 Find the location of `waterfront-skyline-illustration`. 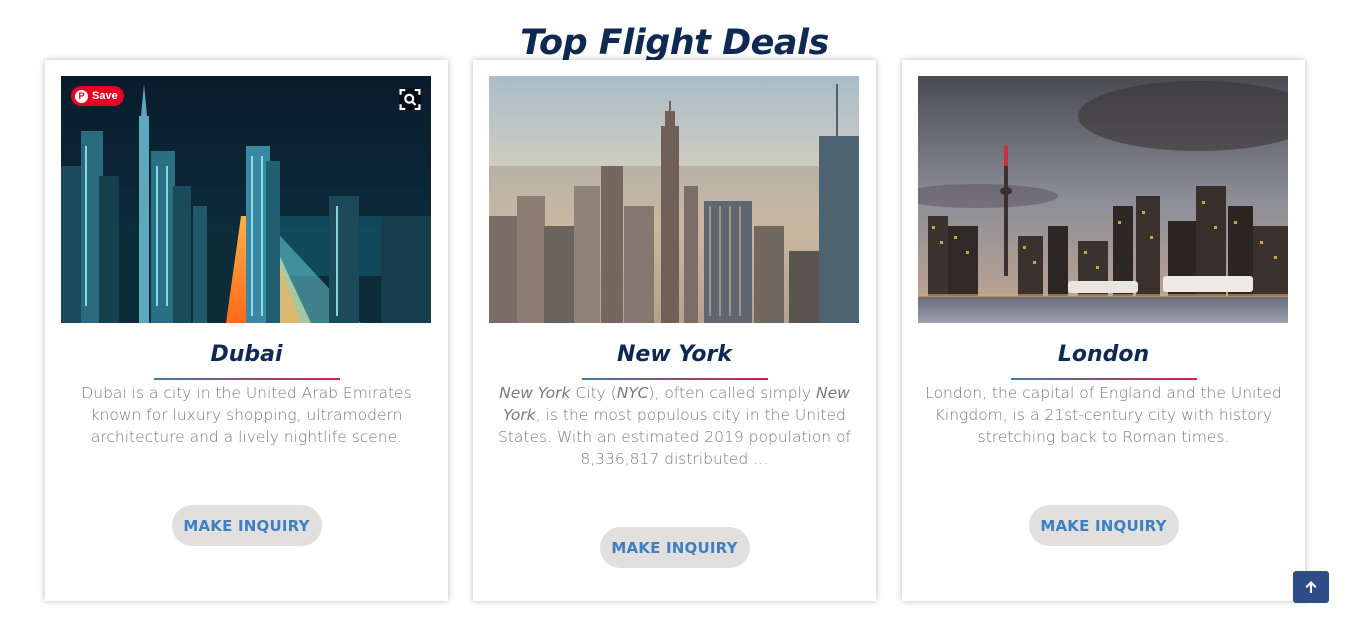

waterfront-skyline-illustration is located at coordinates (1103, 199).